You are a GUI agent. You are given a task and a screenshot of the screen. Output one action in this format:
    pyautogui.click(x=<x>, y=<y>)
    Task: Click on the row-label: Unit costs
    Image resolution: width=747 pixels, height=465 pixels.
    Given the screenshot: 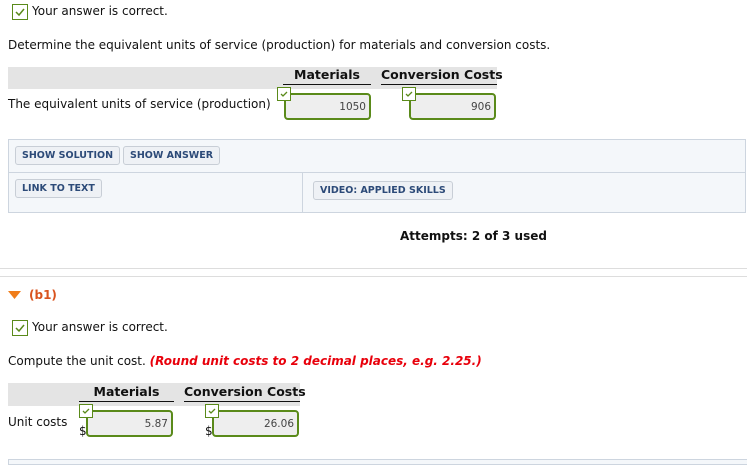 What is the action you would take?
    pyautogui.click(x=38, y=422)
    